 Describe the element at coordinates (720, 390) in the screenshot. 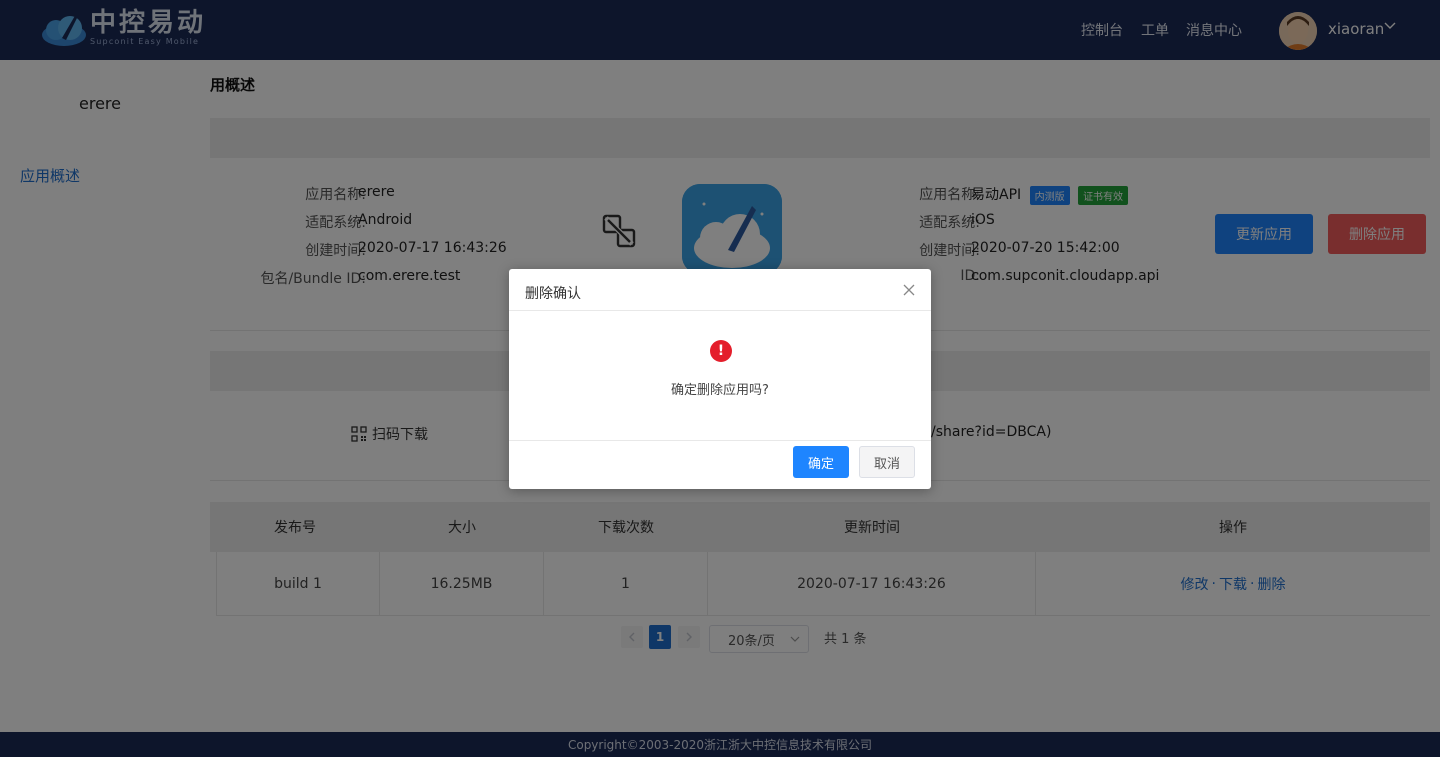

I see `dialog-message: 确定删除应用吗?` at that location.